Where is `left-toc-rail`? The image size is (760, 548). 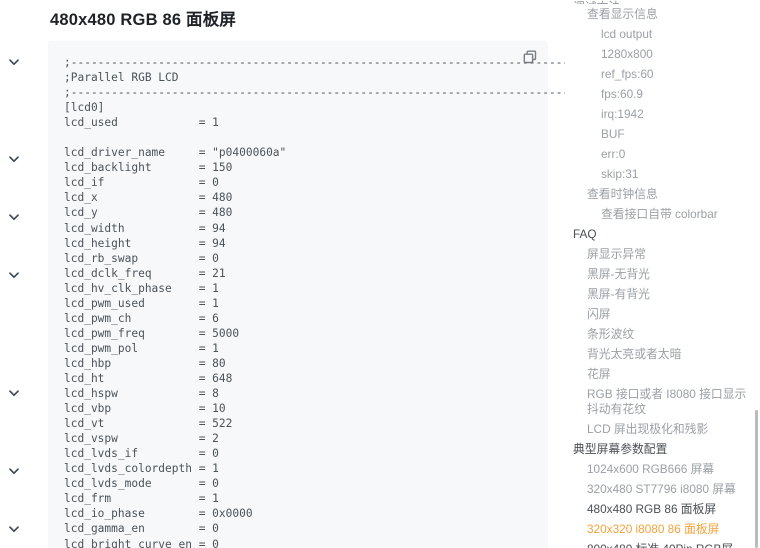
left-toc-rail is located at coordinates (24, 274).